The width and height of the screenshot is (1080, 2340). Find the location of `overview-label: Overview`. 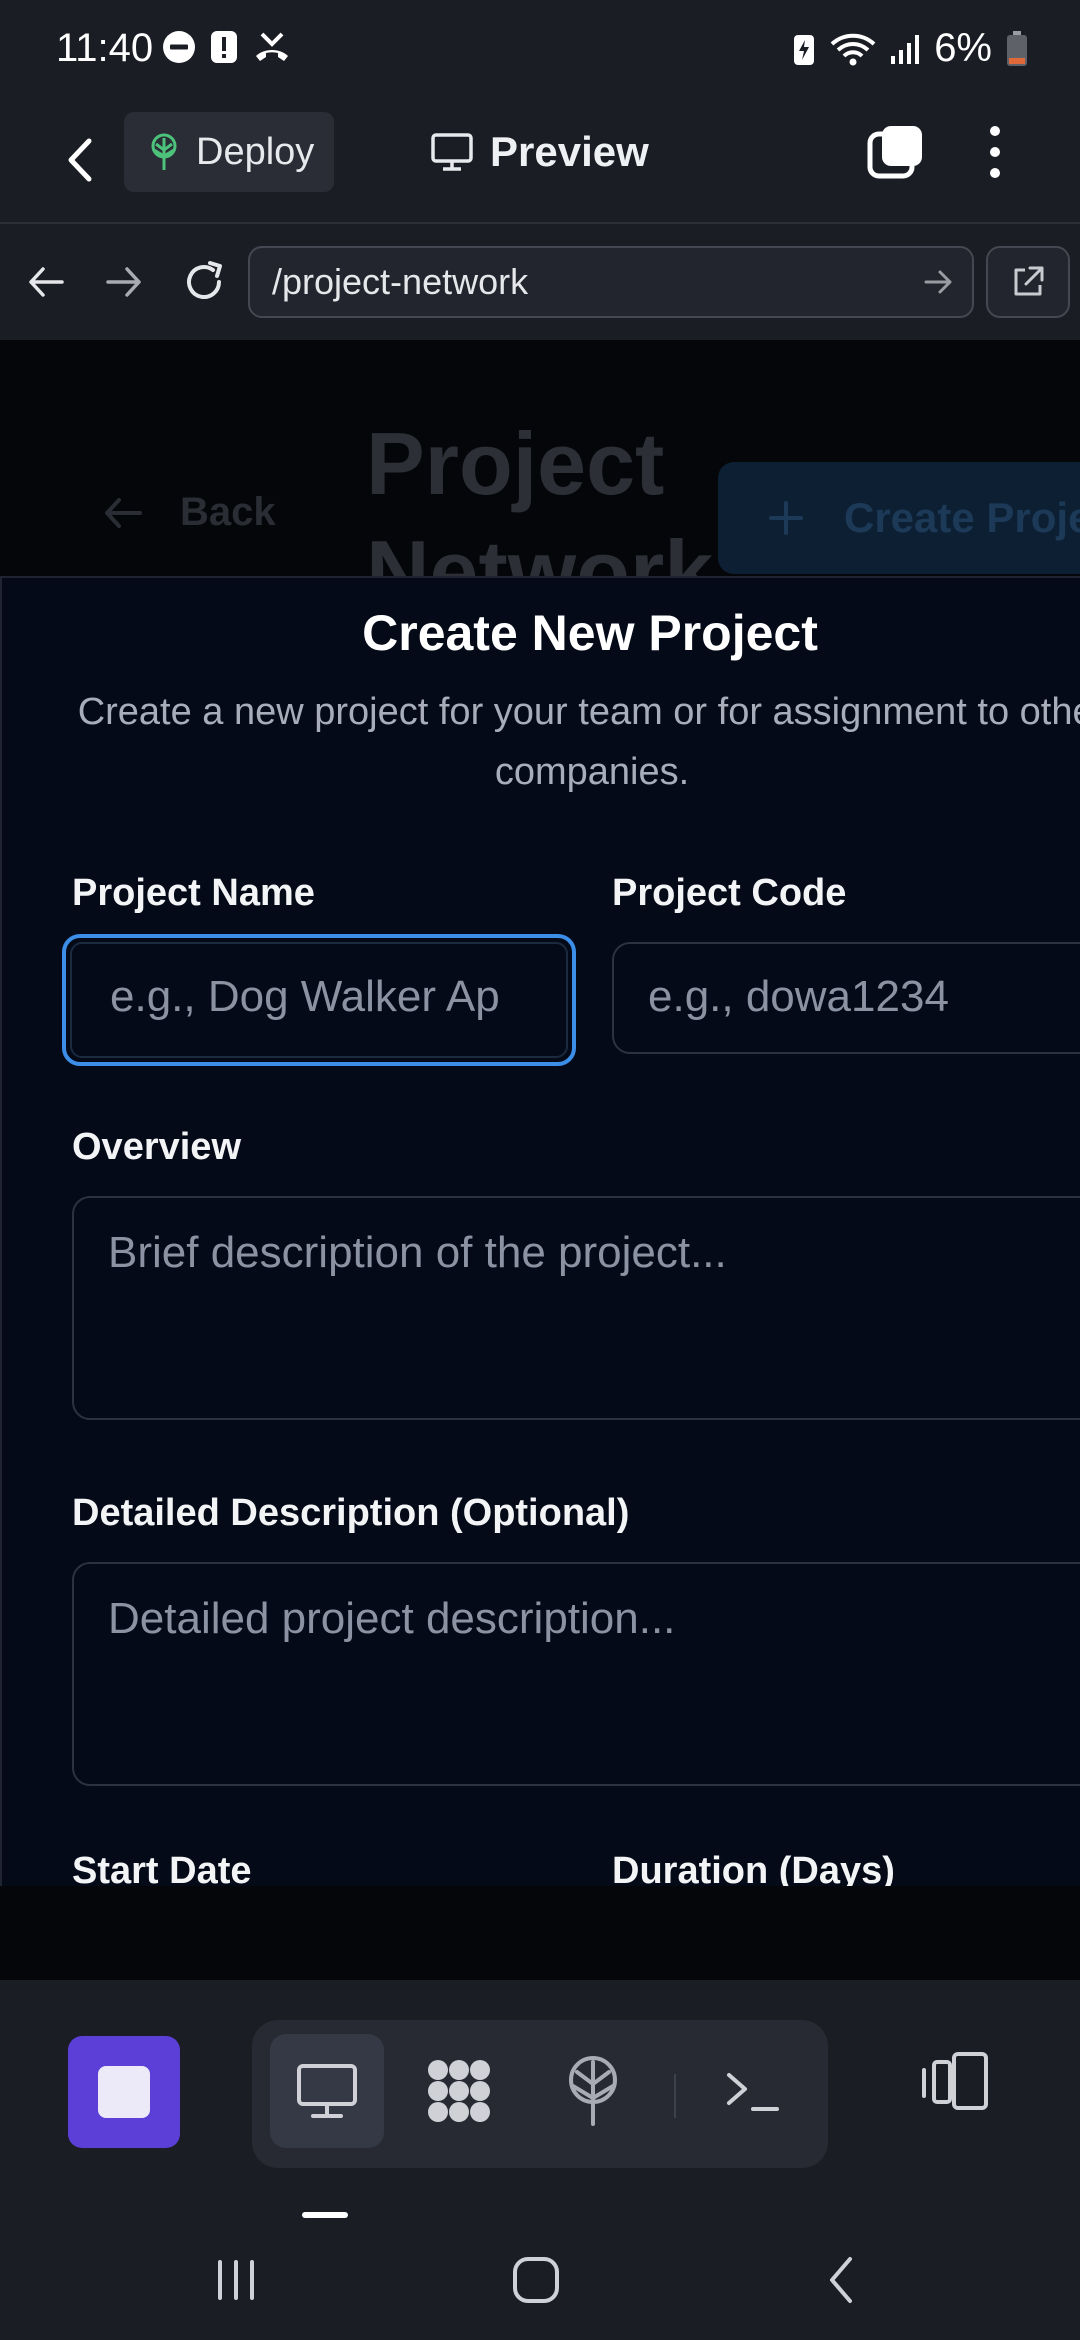

overview-label: Overview is located at coordinates (156, 1147).